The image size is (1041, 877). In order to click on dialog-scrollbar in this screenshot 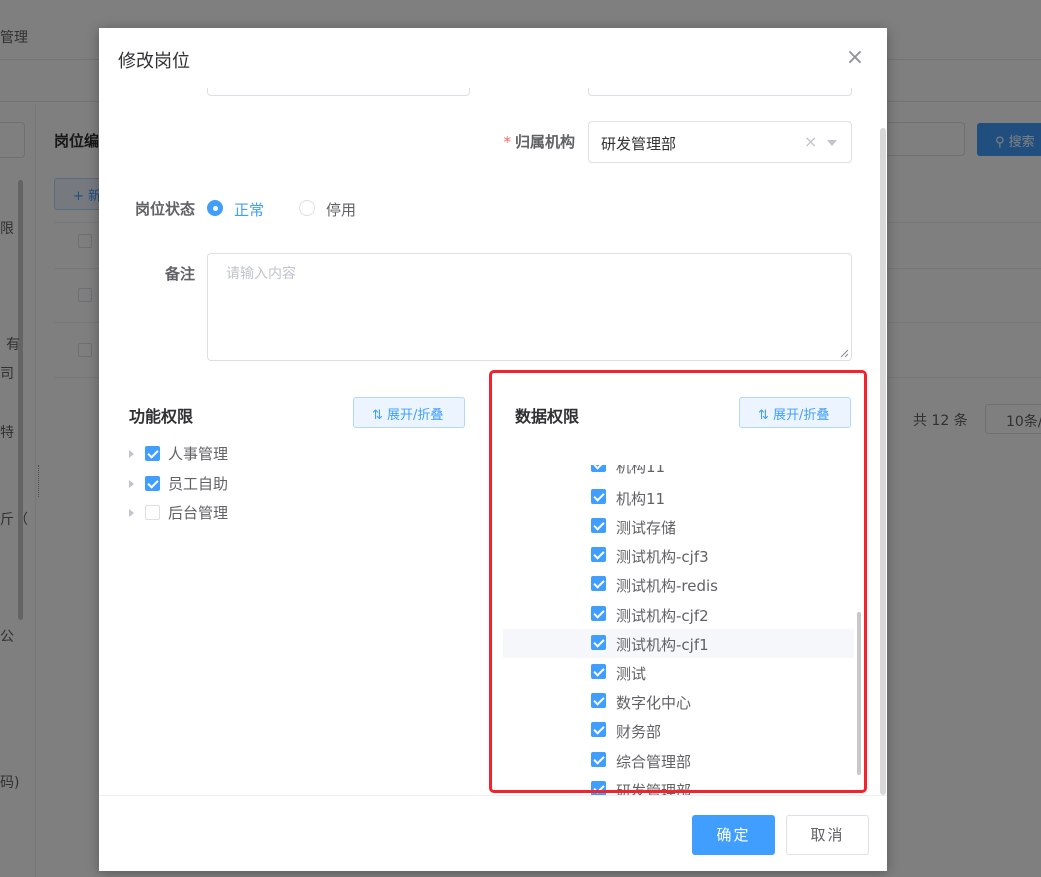, I will do `click(883, 461)`.